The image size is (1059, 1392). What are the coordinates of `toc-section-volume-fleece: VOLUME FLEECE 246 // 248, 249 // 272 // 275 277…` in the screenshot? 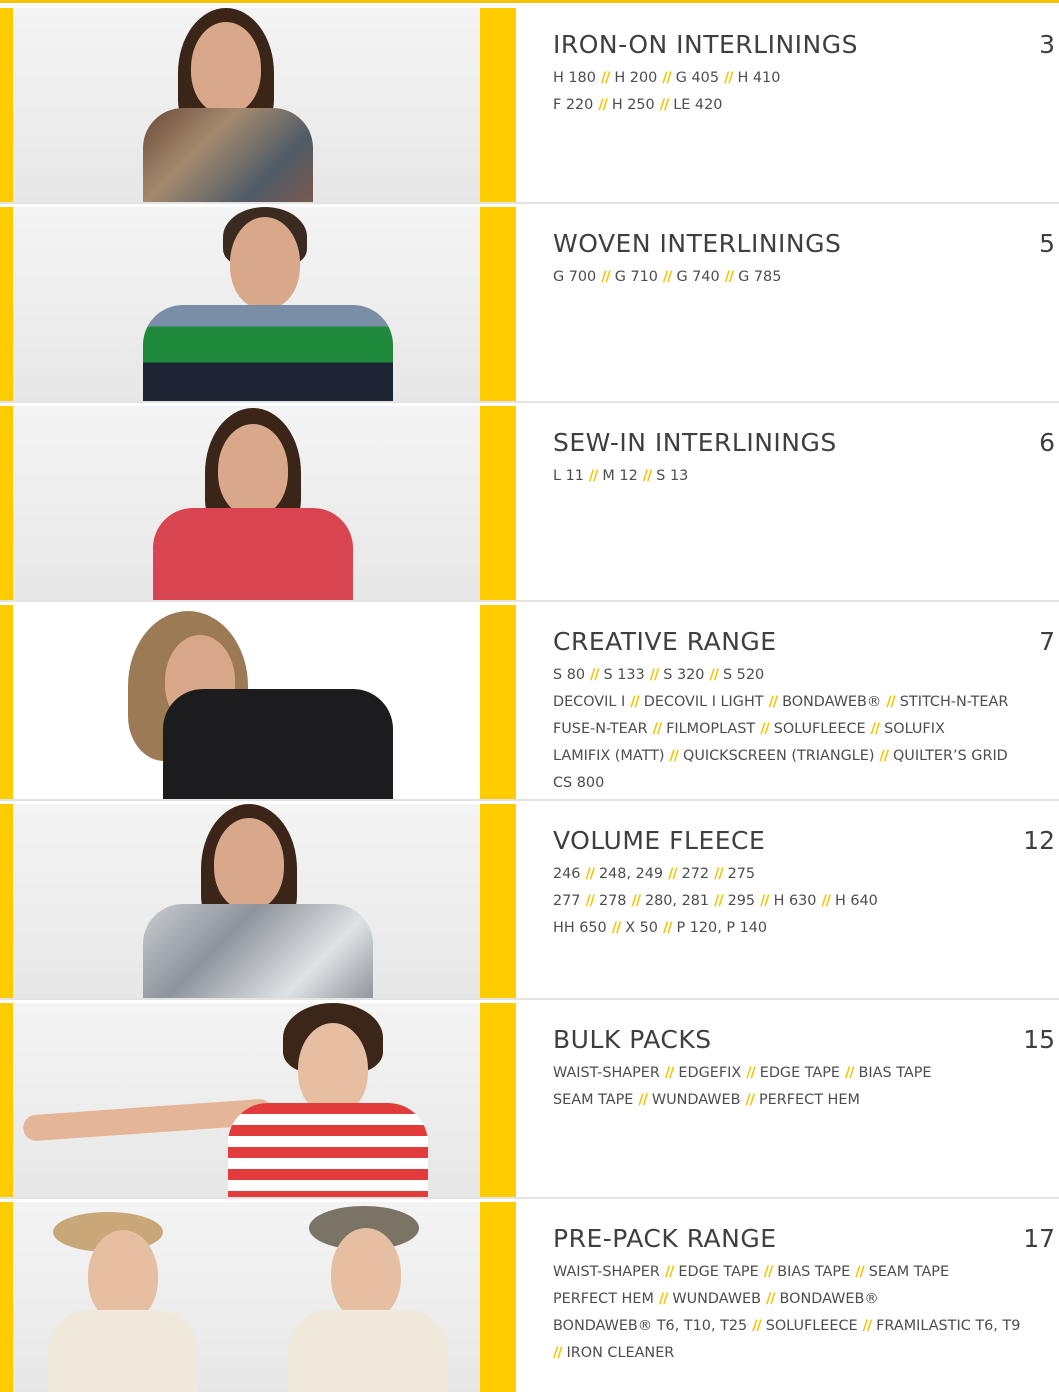 It's located at (529, 902).